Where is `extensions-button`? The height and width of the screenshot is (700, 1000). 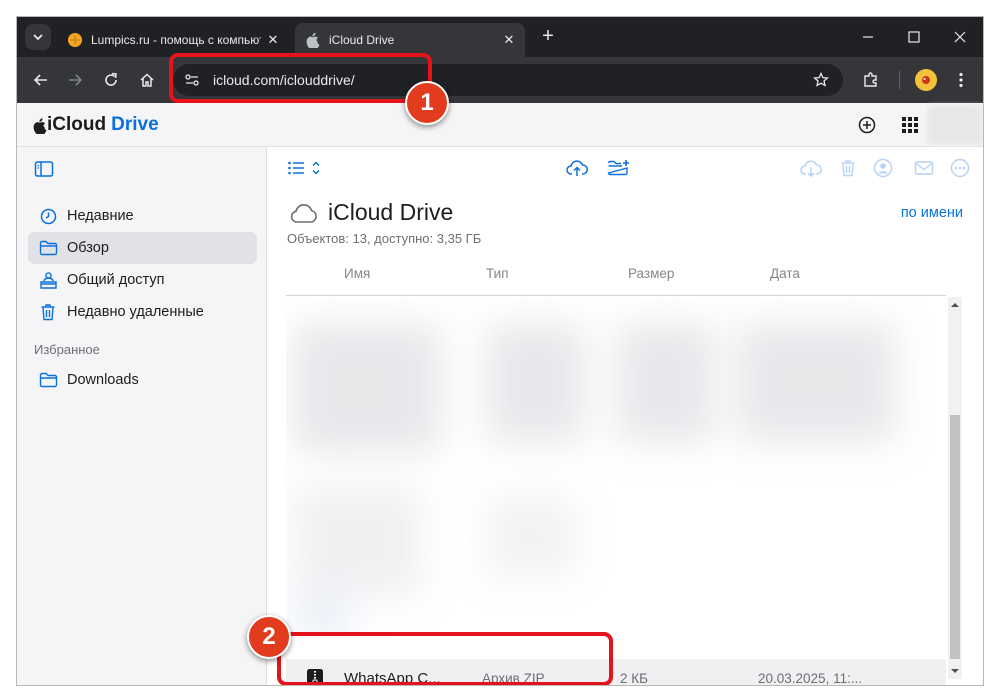
extensions-button is located at coordinates (871, 80).